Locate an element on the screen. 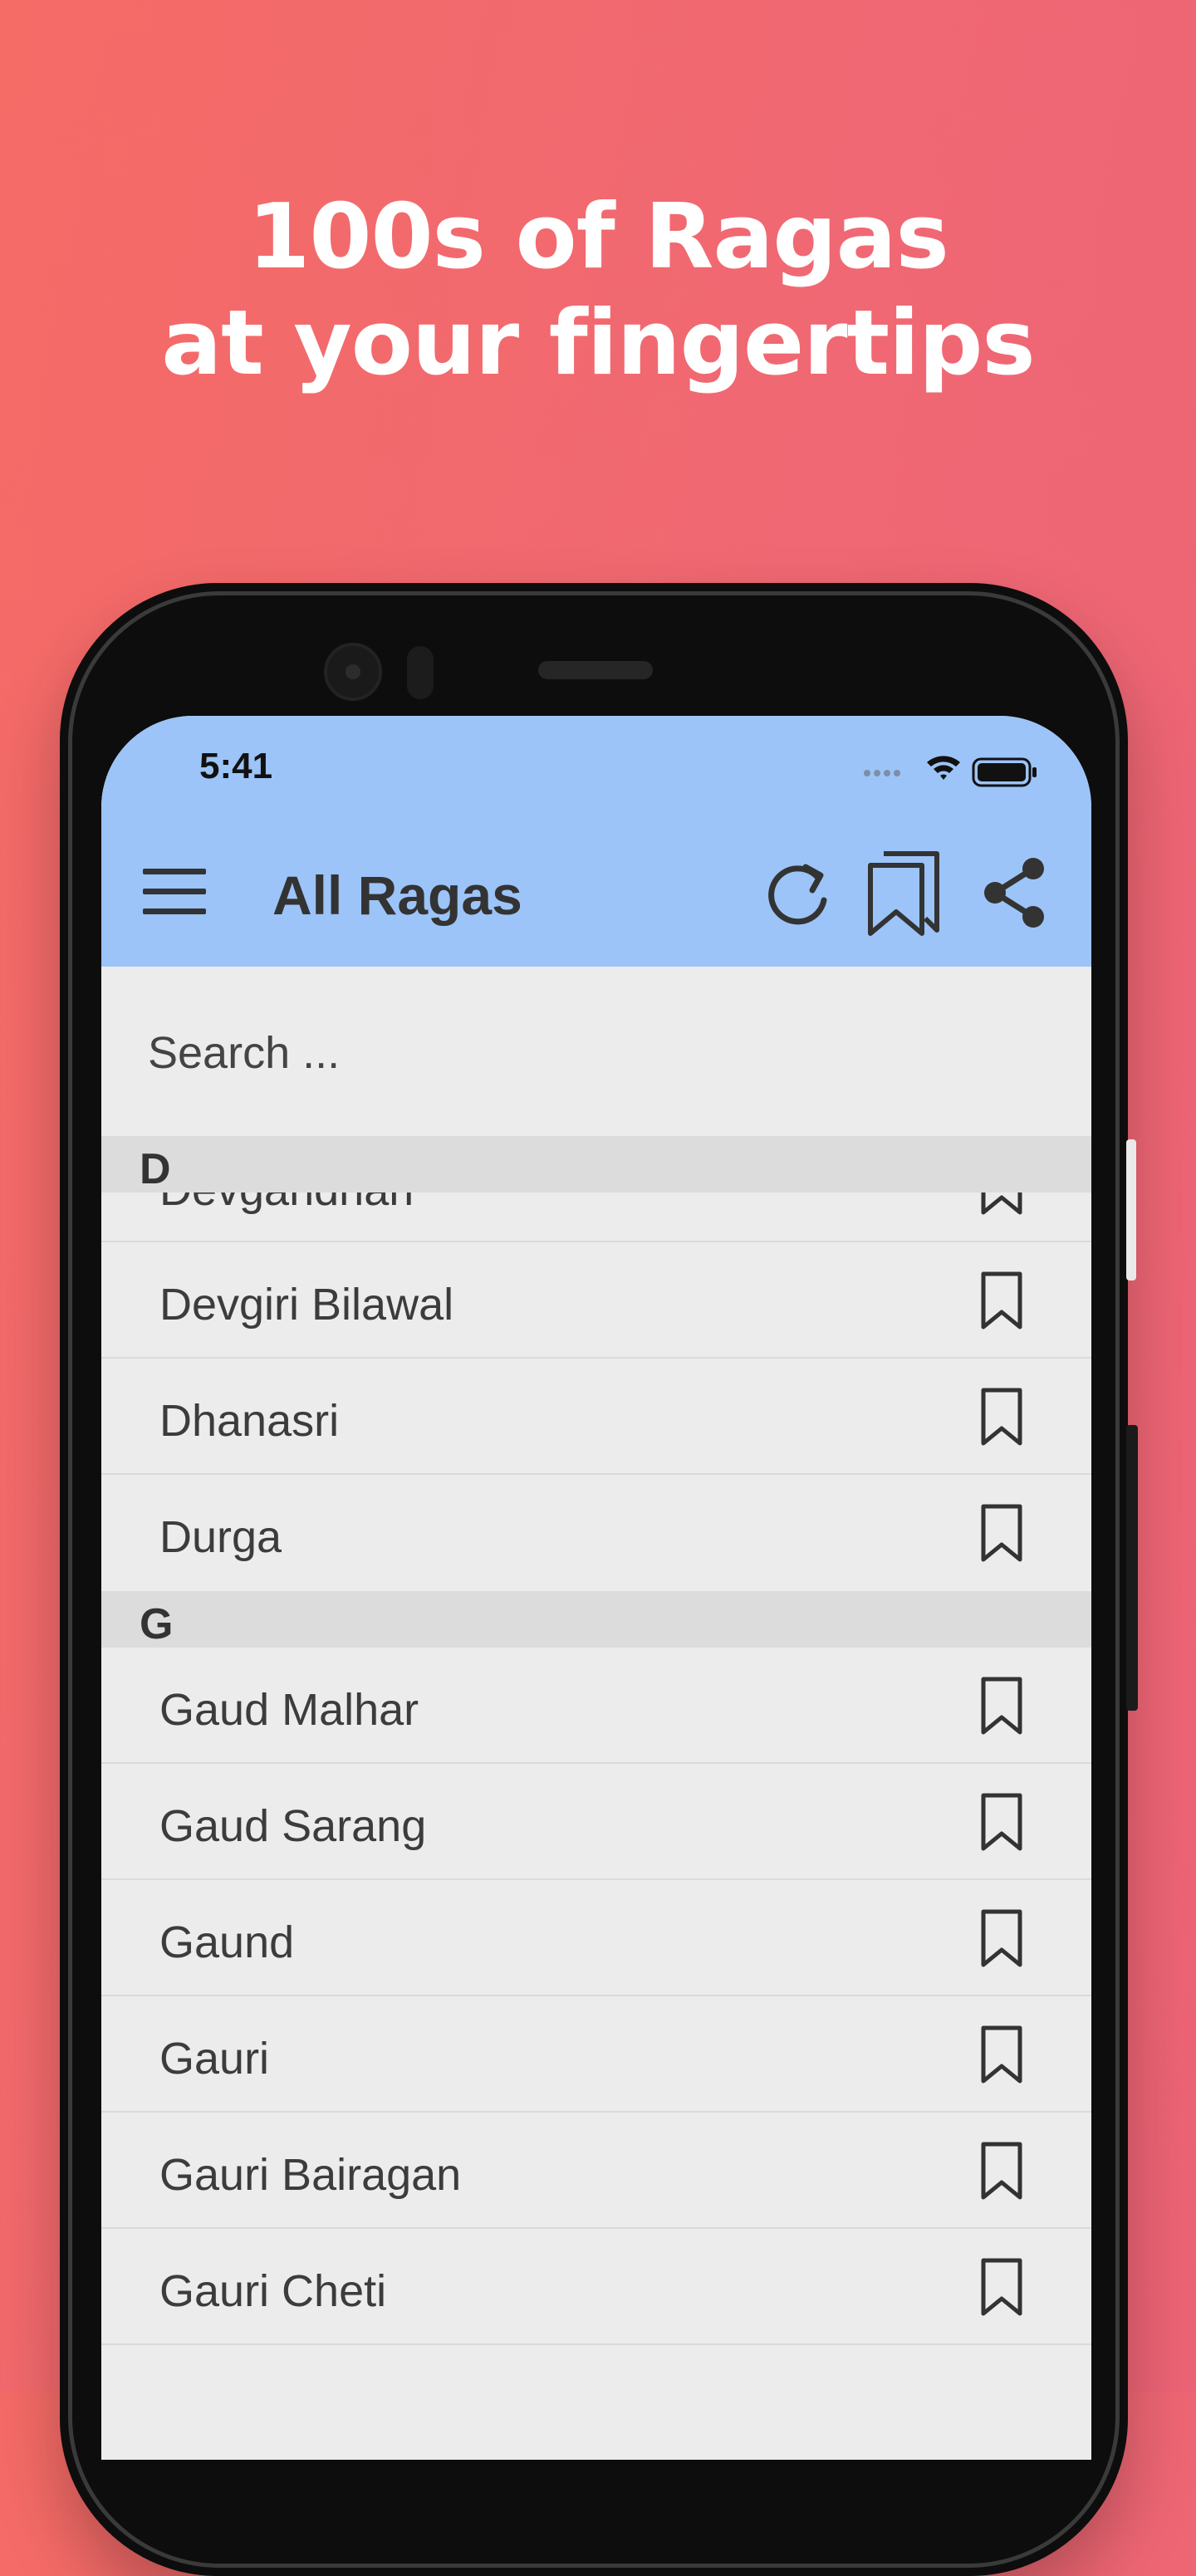 The width and height of the screenshot is (1196, 2576). list-item-label: Devgiri Bilawal is located at coordinates (307, 1305).